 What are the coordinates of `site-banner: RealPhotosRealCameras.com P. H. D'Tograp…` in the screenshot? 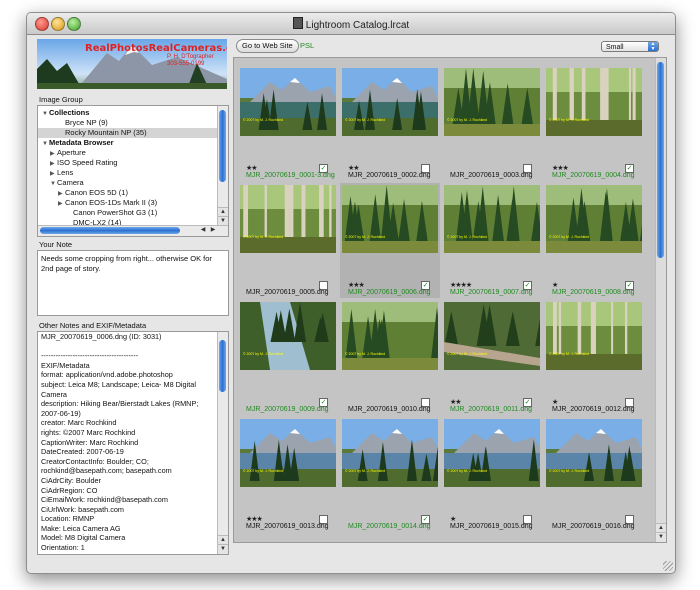 It's located at (132, 64).